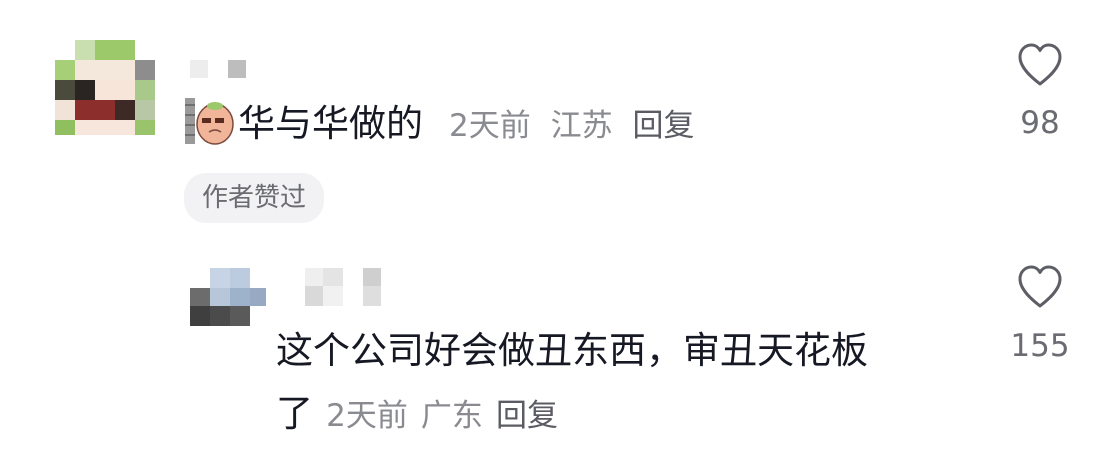 This screenshot has width=1115, height=463. What do you see at coordinates (210, 121) in the screenshot?
I see `potato-face-sticker-icon` at bounding box center [210, 121].